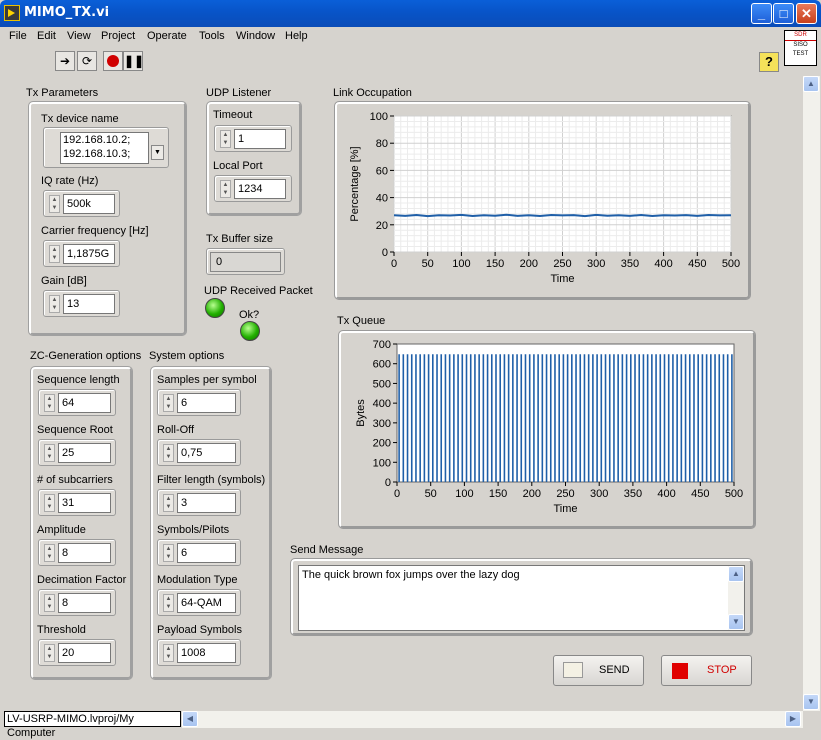  What do you see at coordinates (212, 36) in the screenshot?
I see `menu-tools: Tools` at bounding box center [212, 36].